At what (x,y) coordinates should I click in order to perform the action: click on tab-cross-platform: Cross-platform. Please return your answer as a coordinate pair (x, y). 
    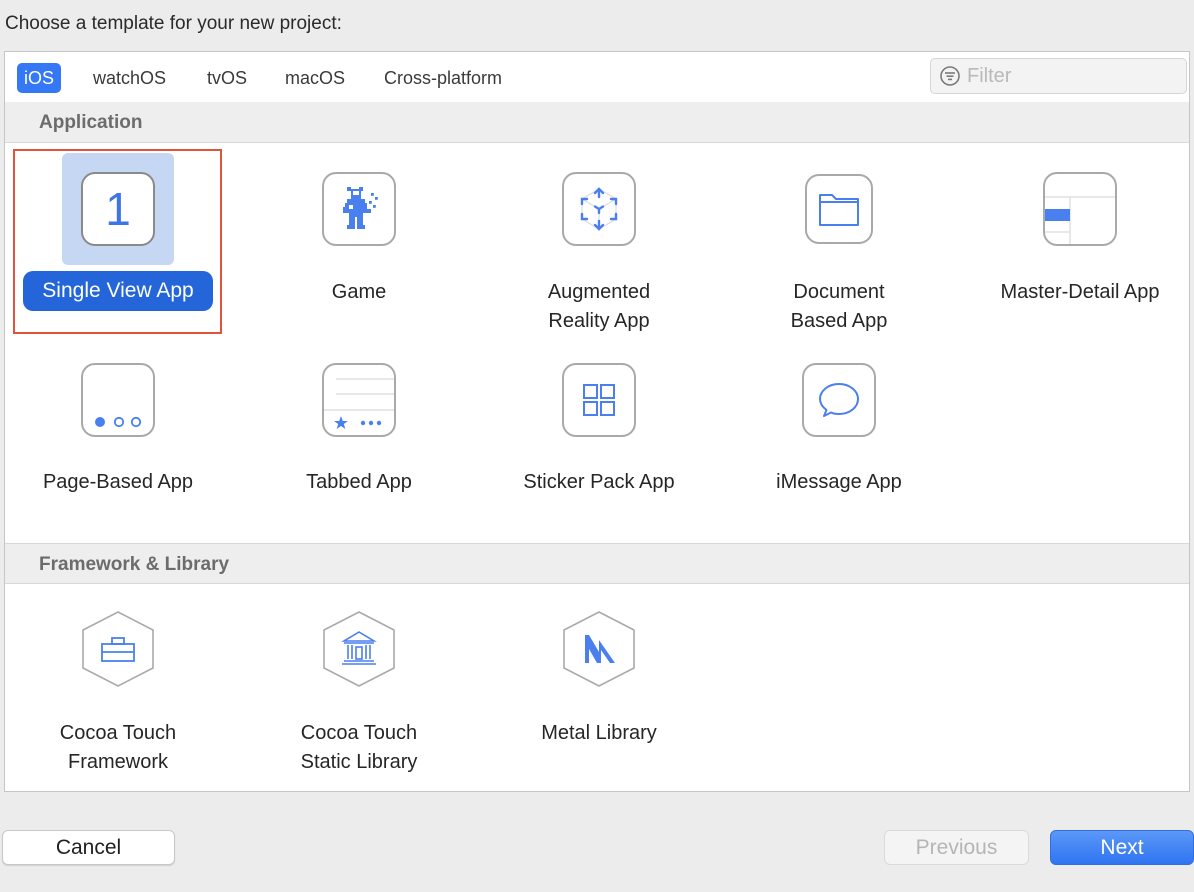
    Looking at the image, I should click on (443, 78).